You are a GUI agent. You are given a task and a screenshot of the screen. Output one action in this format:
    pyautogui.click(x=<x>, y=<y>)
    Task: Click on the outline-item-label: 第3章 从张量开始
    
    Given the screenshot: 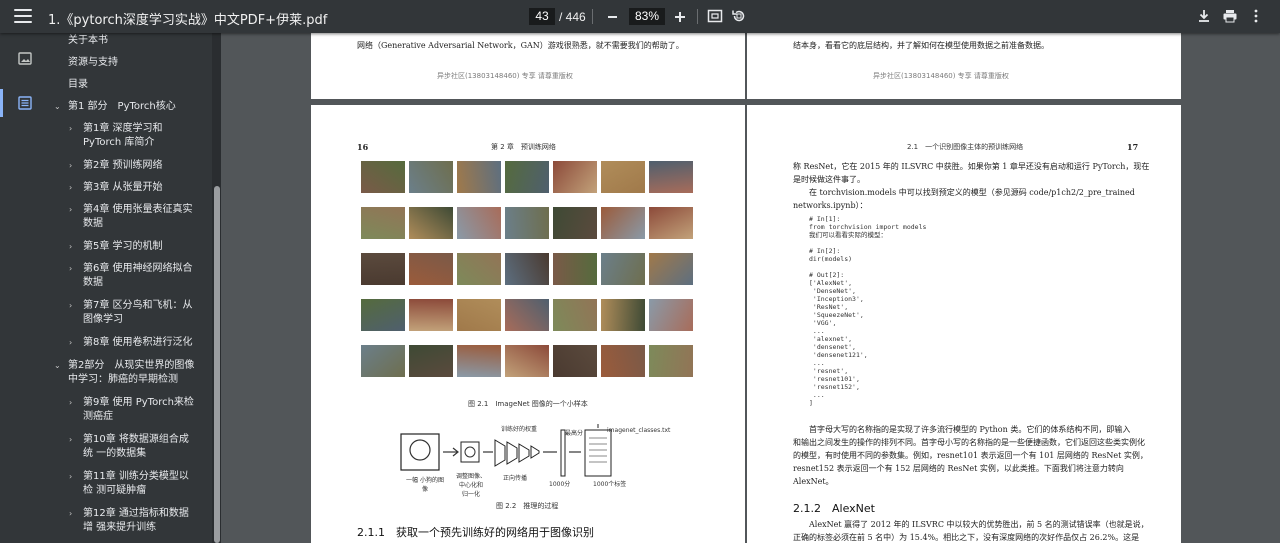 What is the action you would take?
    pyautogui.click(x=123, y=187)
    